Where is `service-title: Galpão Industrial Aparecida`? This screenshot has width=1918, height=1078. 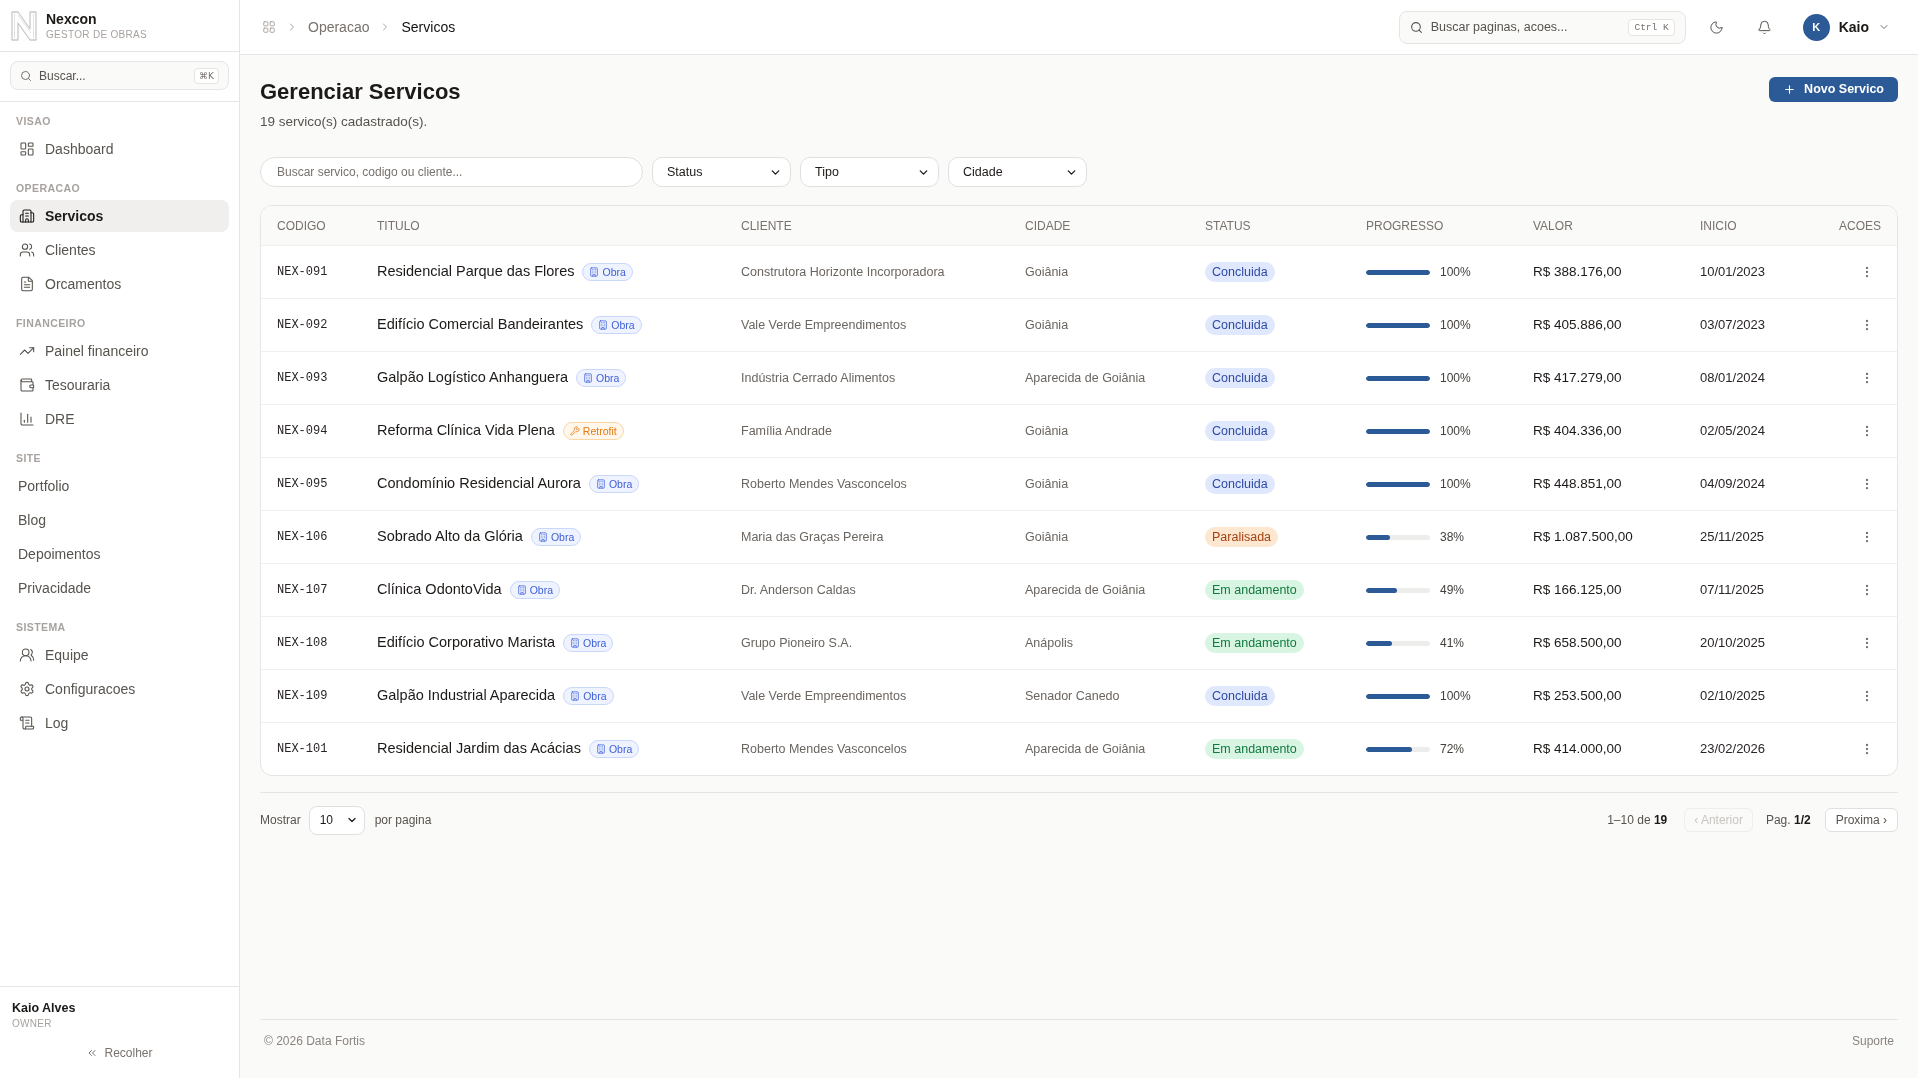 service-title: Galpão Industrial Aparecida is located at coordinates (466, 696).